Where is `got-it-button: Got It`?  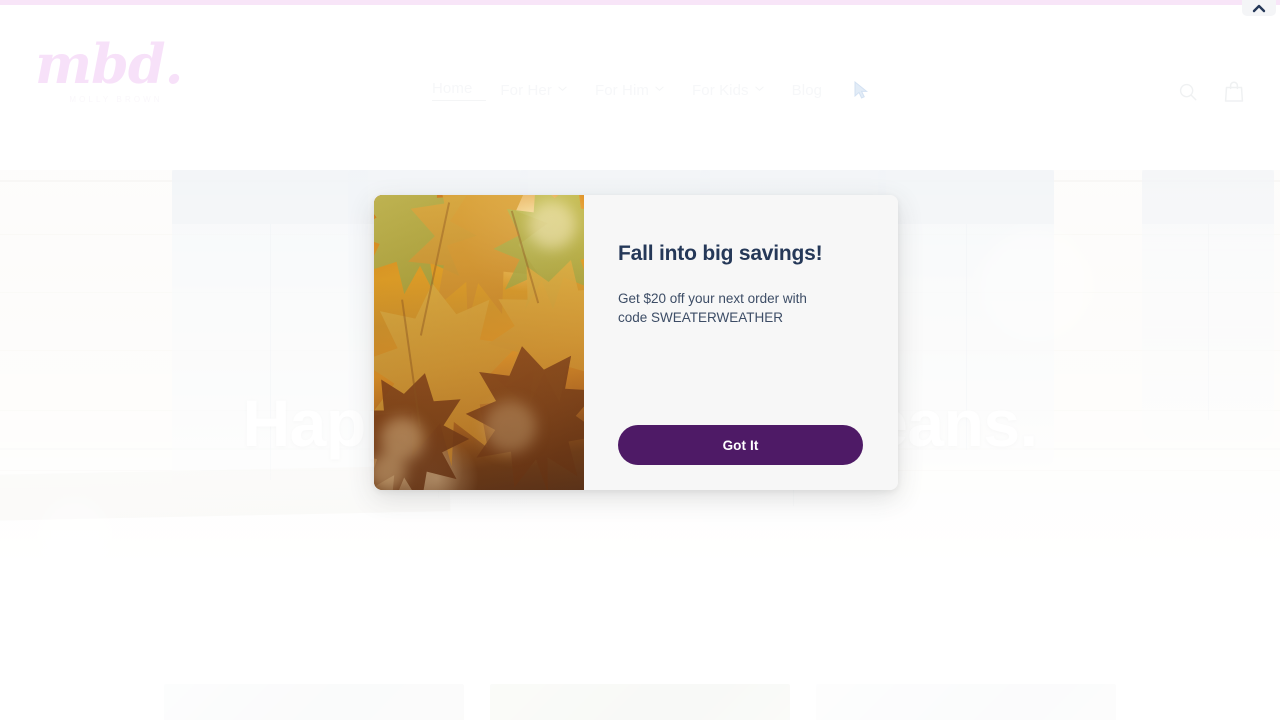
got-it-button: Got It is located at coordinates (740, 445).